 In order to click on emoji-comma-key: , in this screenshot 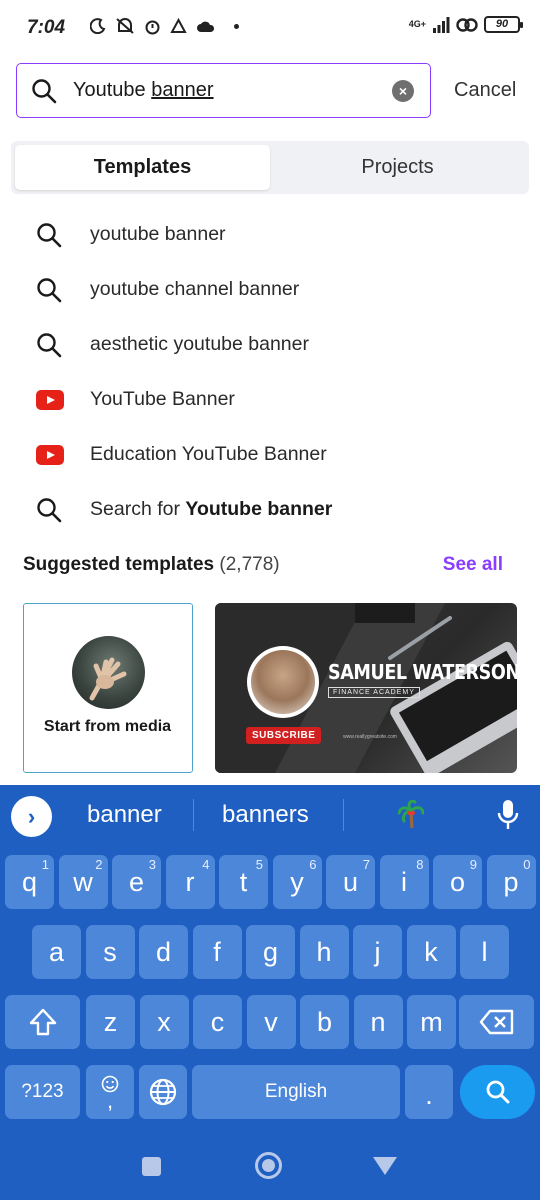, I will do `click(110, 1092)`.